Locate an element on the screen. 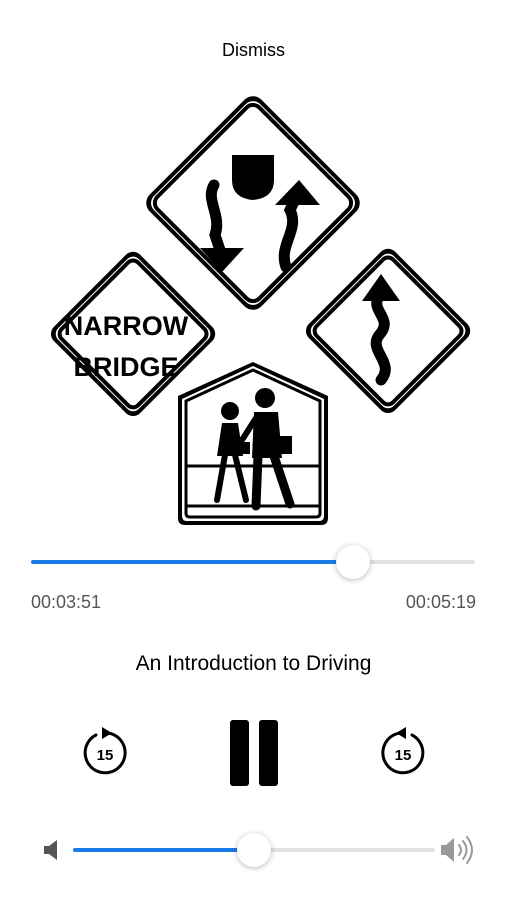 This screenshot has width=507, height=900. winding-road-sign-icon is located at coordinates (388, 331).